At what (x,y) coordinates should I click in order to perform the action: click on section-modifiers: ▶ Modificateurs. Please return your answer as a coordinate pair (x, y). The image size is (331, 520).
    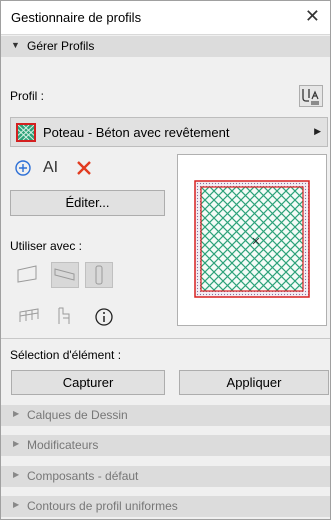
    Looking at the image, I should click on (165, 445).